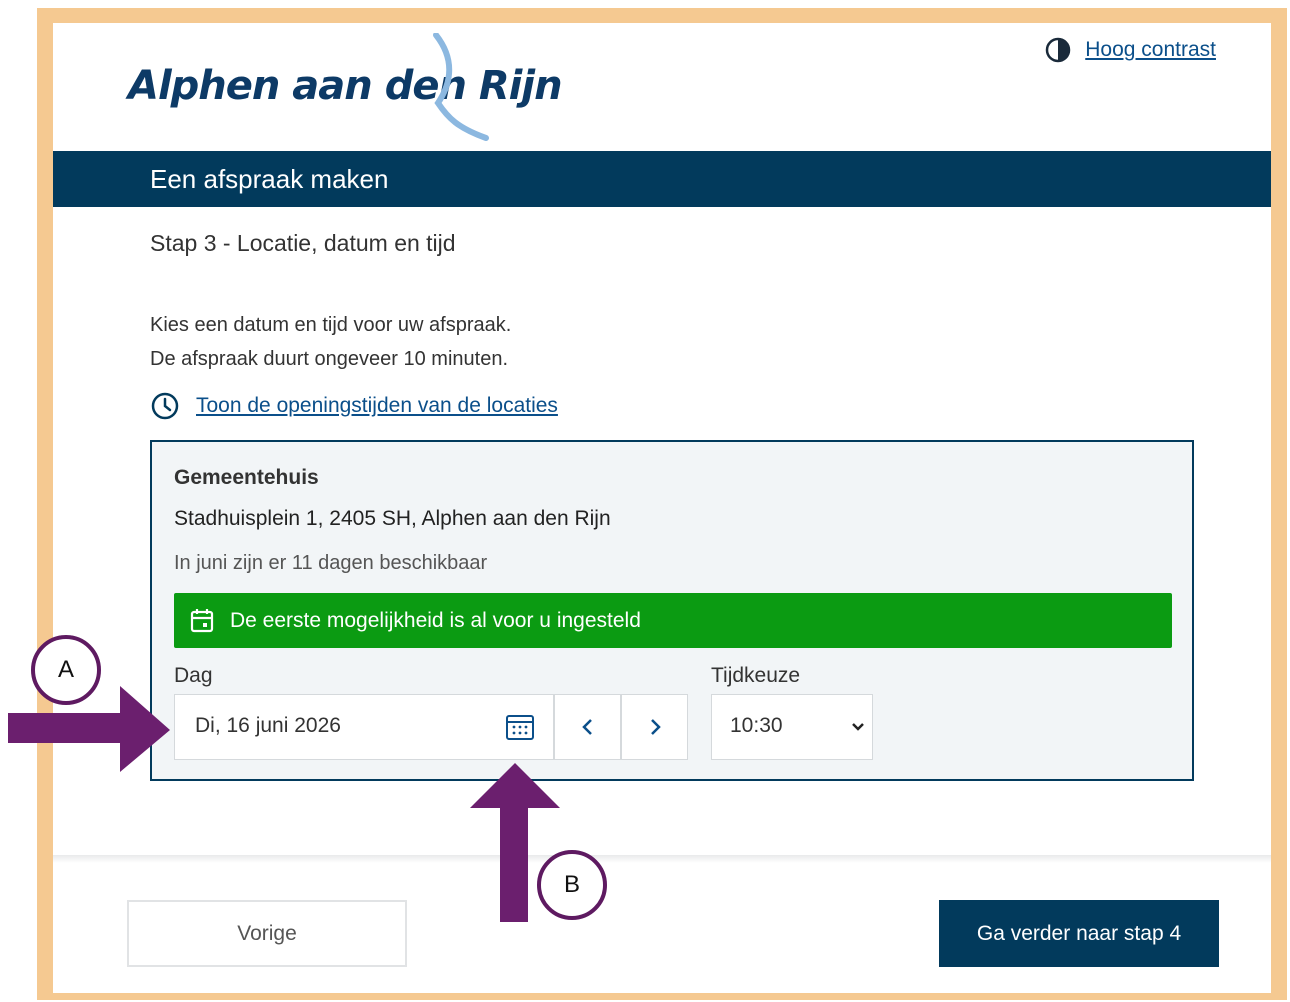  What do you see at coordinates (268, 725) in the screenshot?
I see `date-value: Di, 16 juni 2026` at bounding box center [268, 725].